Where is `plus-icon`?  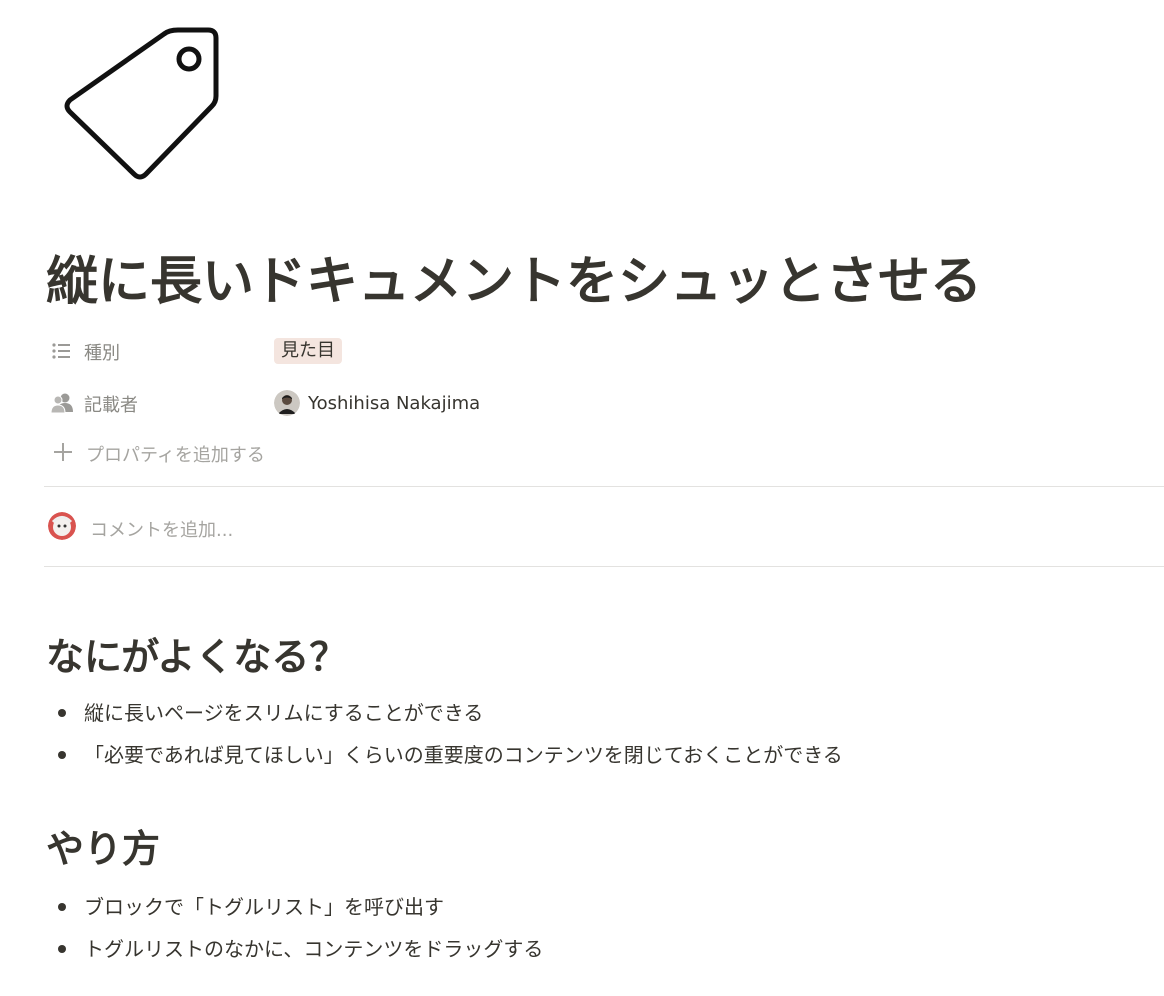
plus-icon is located at coordinates (63, 452).